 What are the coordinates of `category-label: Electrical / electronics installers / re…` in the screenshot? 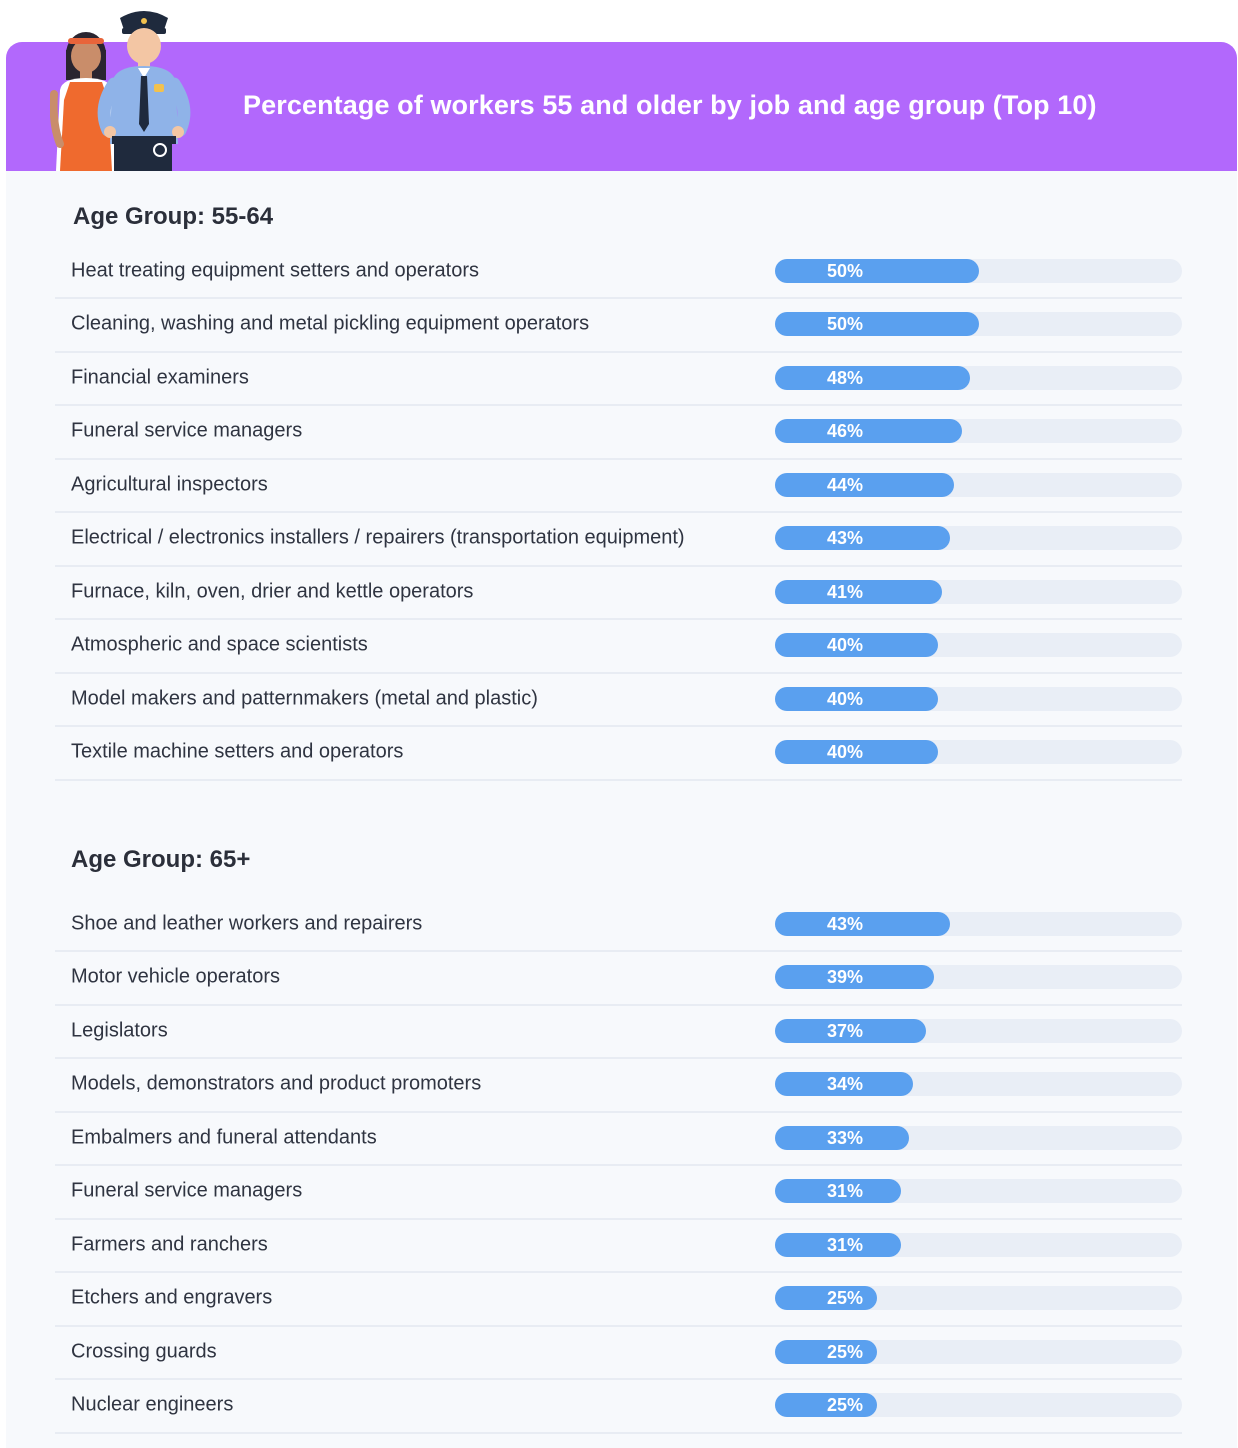 It's located at (378, 537).